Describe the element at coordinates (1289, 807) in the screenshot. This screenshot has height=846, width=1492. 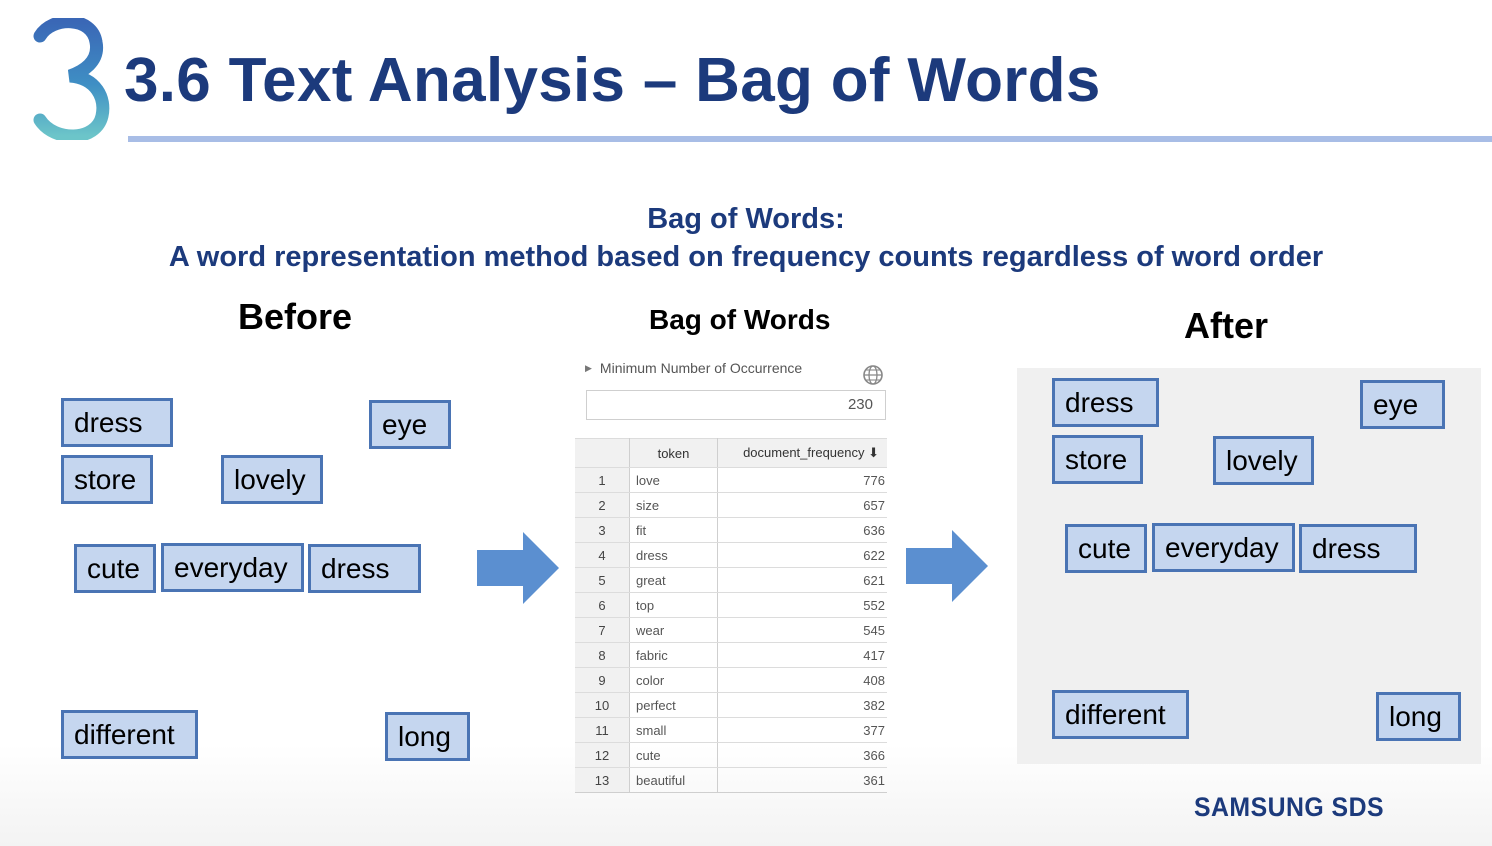
I see `brand-logo: SAMSUNG SDS` at that location.